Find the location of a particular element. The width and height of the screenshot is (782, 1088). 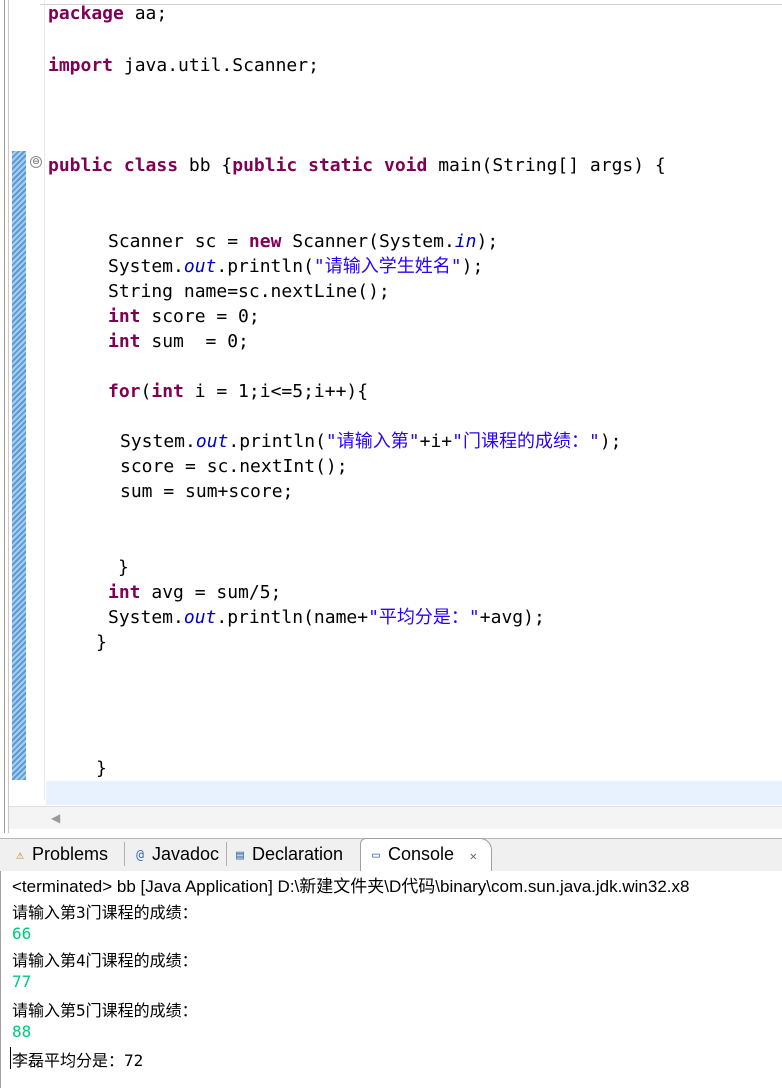

tab-problems: ⚠ Problems is located at coordinates (58, 854).